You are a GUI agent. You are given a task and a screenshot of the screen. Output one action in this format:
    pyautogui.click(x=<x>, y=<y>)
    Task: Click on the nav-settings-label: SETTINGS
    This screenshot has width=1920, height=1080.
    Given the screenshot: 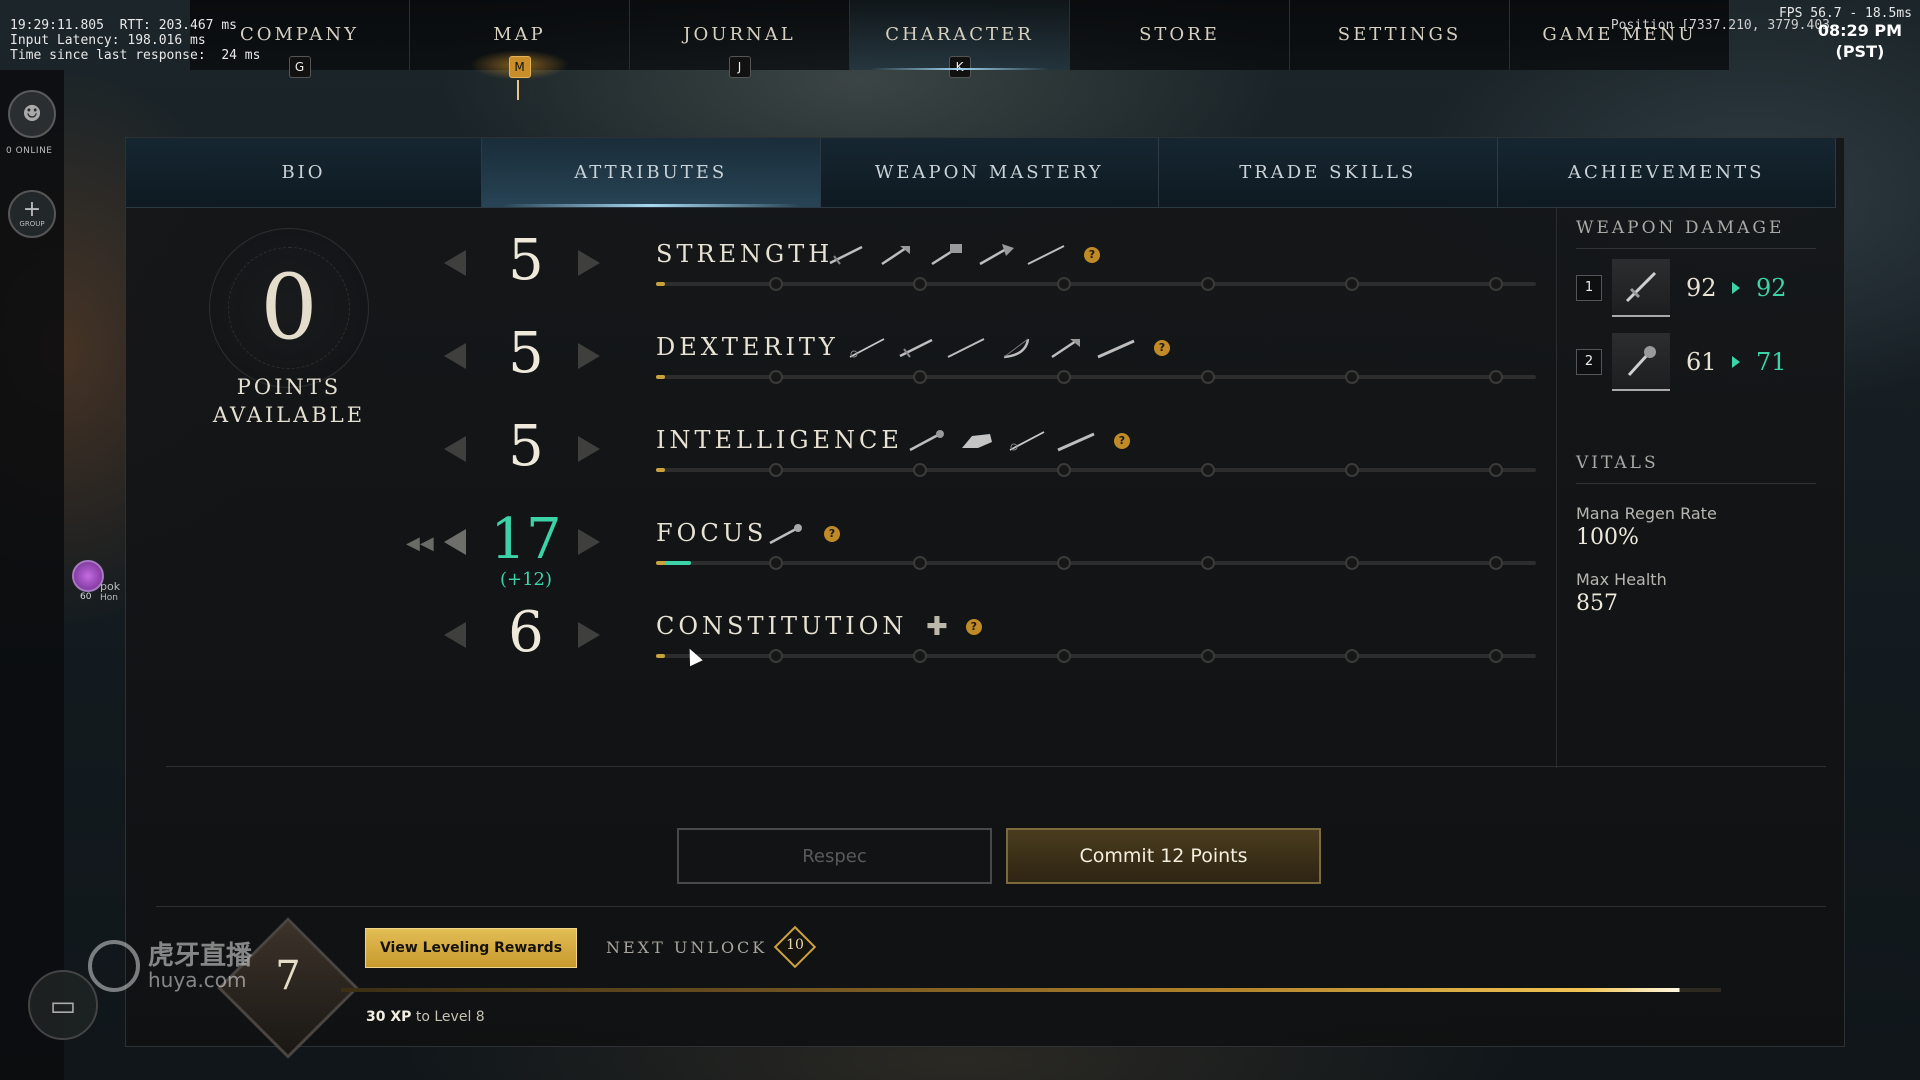 What is the action you would take?
    pyautogui.click(x=1399, y=34)
    